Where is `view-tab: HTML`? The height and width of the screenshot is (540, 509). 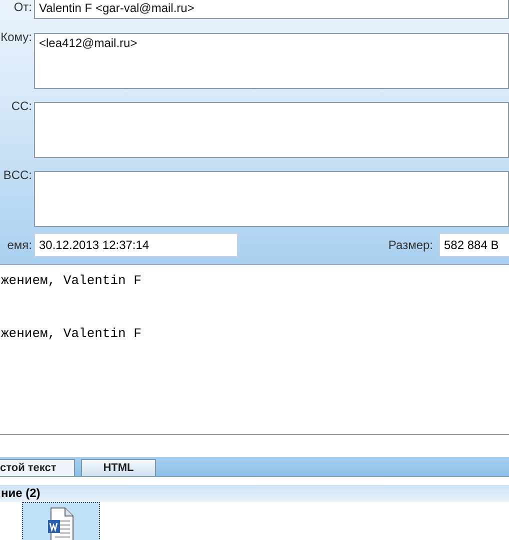 view-tab: HTML is located at coordinates (118, 467).